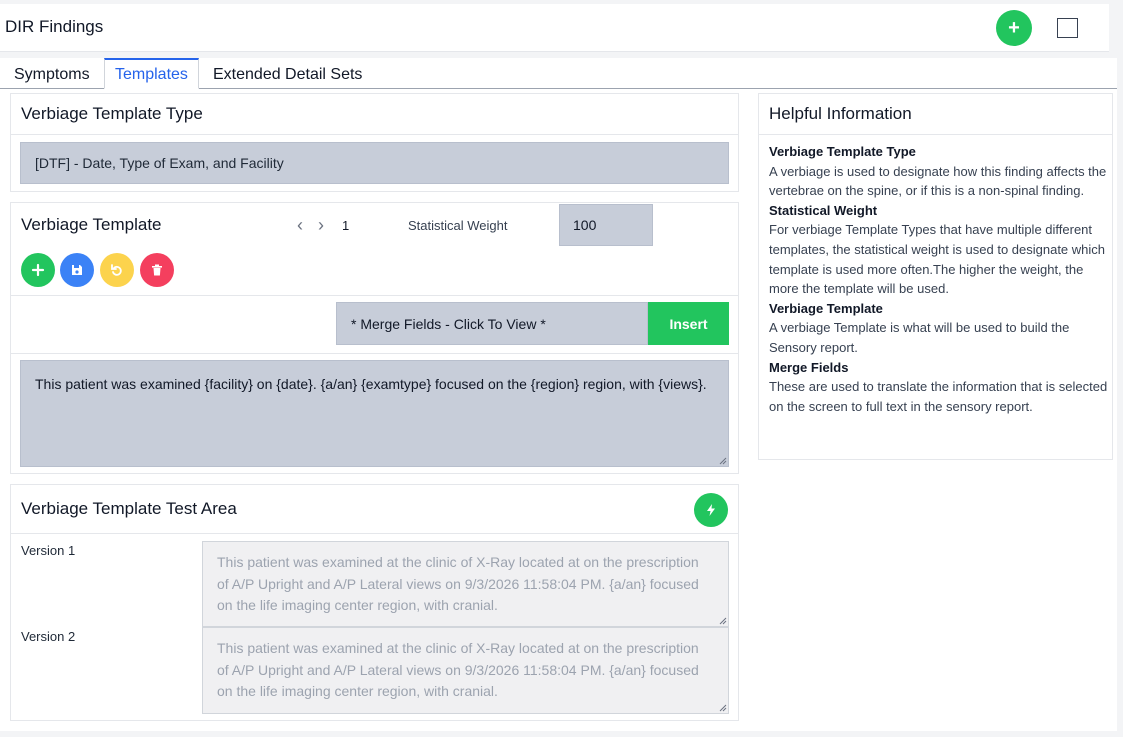 This screenshot has height=737, width=1123. Describe the element at coordinates (492, 323) in the screenshot. I see `merge-fields-select: * Merge Fields - Click To View *` at that location.